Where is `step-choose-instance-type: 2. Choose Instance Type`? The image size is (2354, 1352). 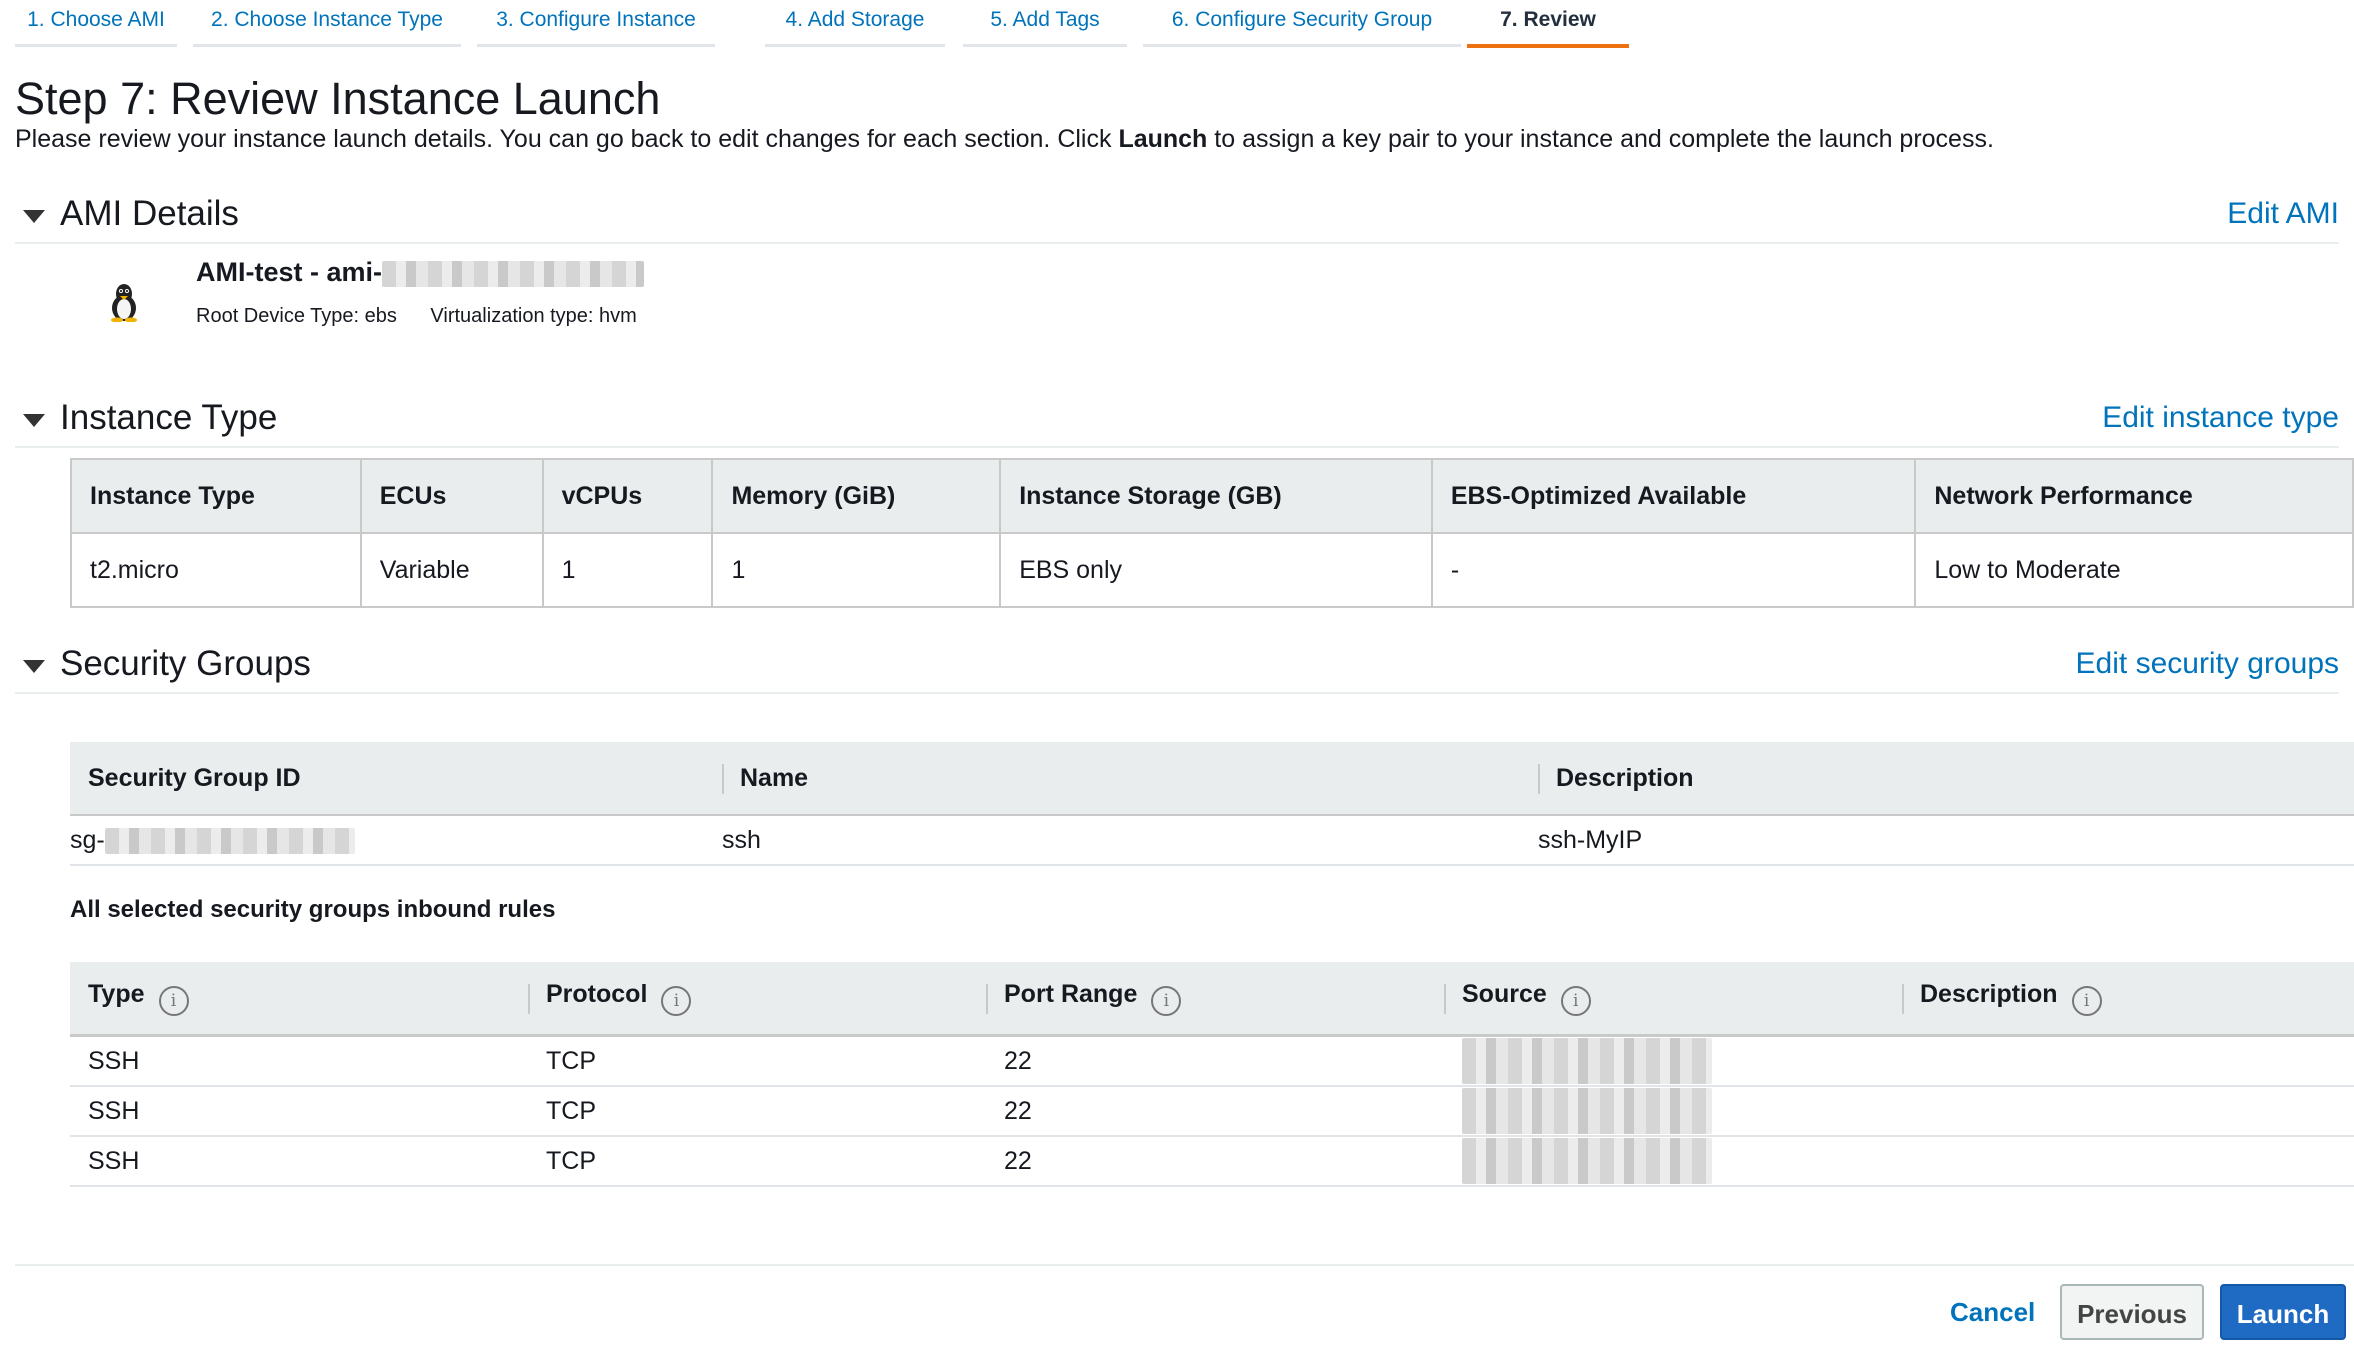 step-choose-instance-type: 2. Choose Instance Type is located at coordinates (327, 23).